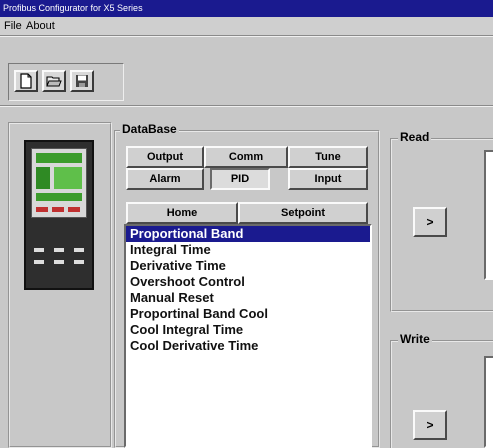  I want to click on open-folder-icon, so click(54, 81).